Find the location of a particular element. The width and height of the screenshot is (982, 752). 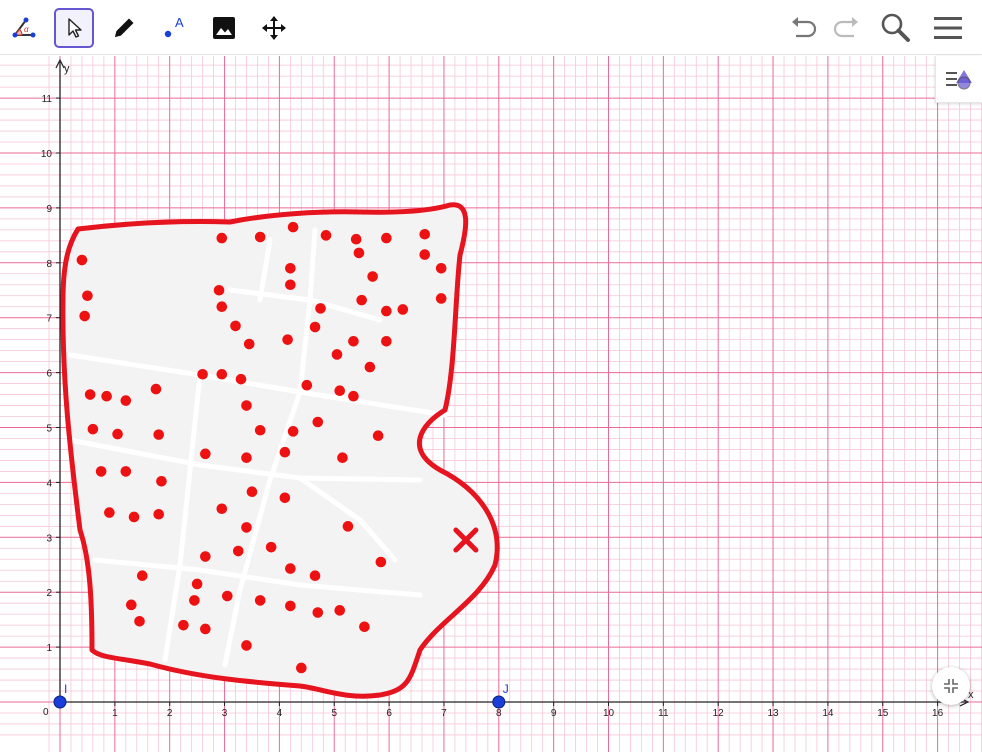

search-button is located at coordinates (896, 28).